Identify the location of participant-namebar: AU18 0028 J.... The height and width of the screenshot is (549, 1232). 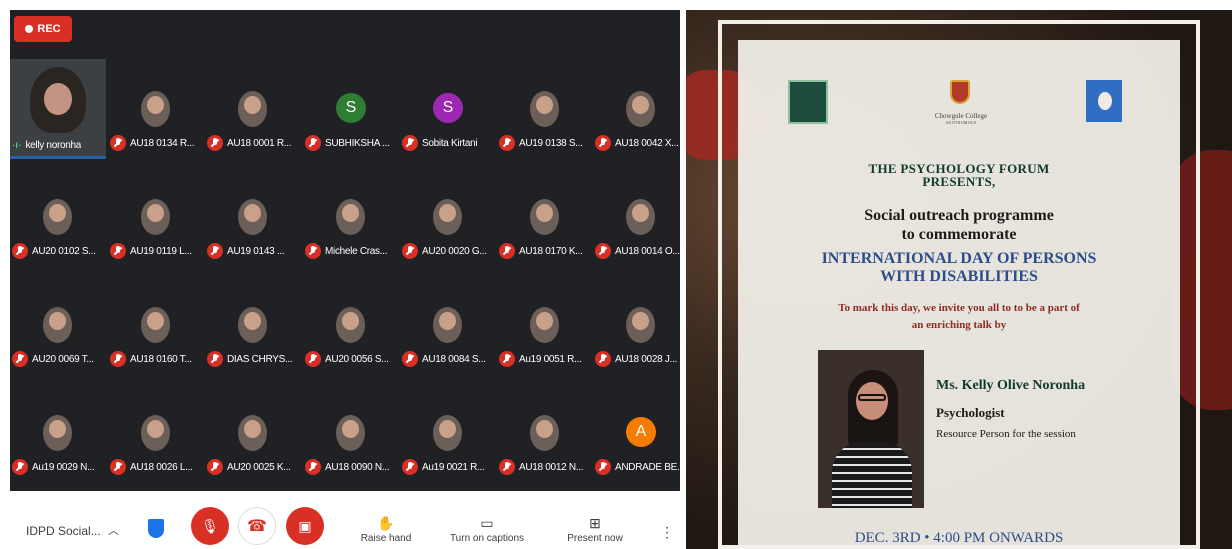
(637, 359).